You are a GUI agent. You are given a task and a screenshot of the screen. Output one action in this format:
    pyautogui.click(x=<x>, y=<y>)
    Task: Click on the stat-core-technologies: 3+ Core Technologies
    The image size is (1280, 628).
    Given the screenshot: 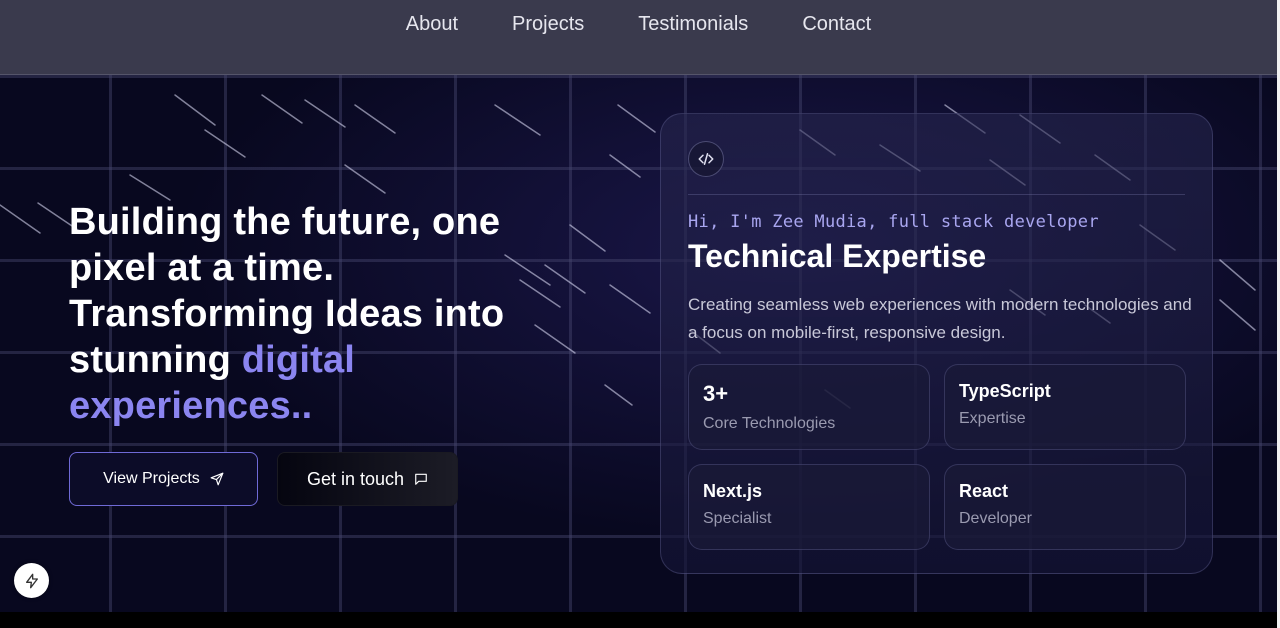 What is the action you would take?
    pyautogui.click(x=809, y=407)
    